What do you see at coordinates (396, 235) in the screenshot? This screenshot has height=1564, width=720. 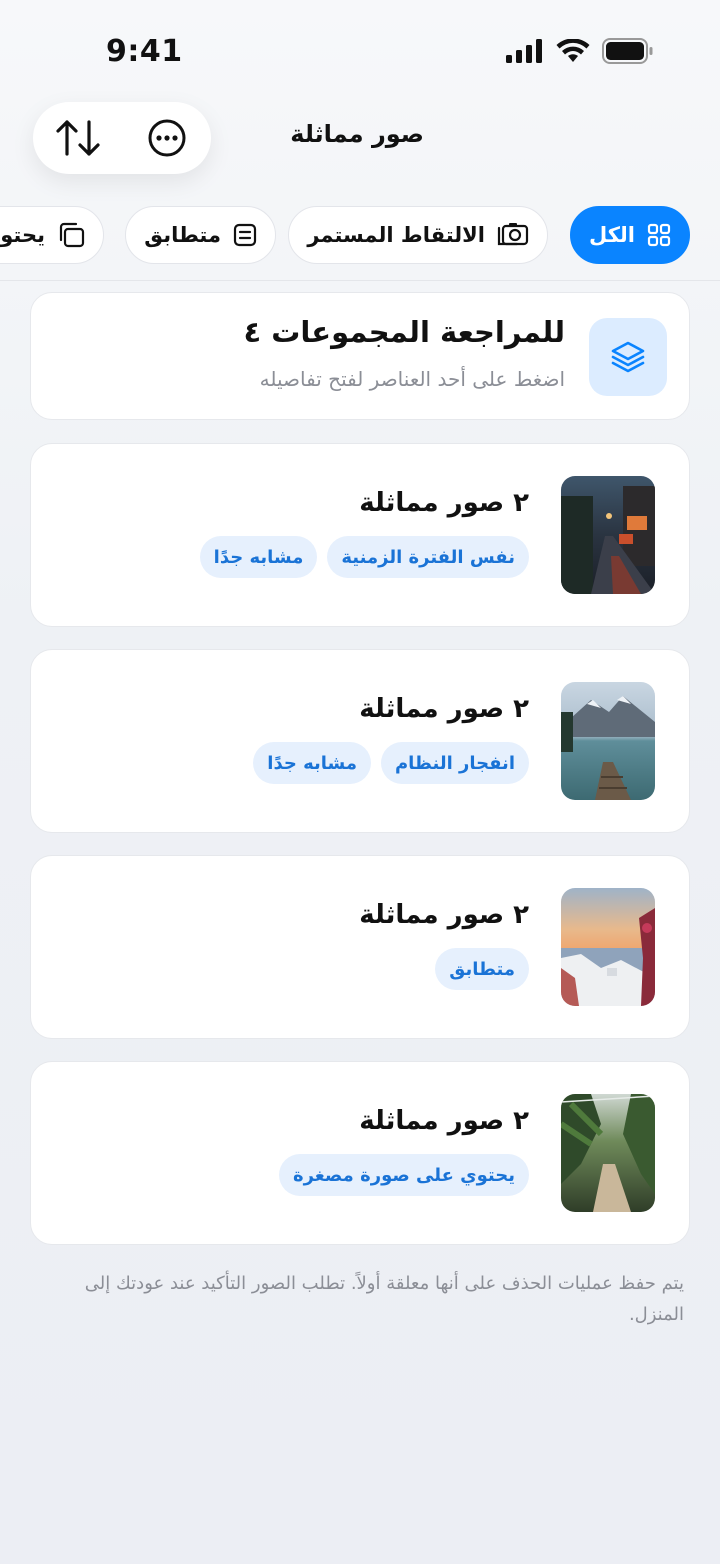 I see `filter-chip-label: الالتقاط المستمر` at bounding box center [396, 235].